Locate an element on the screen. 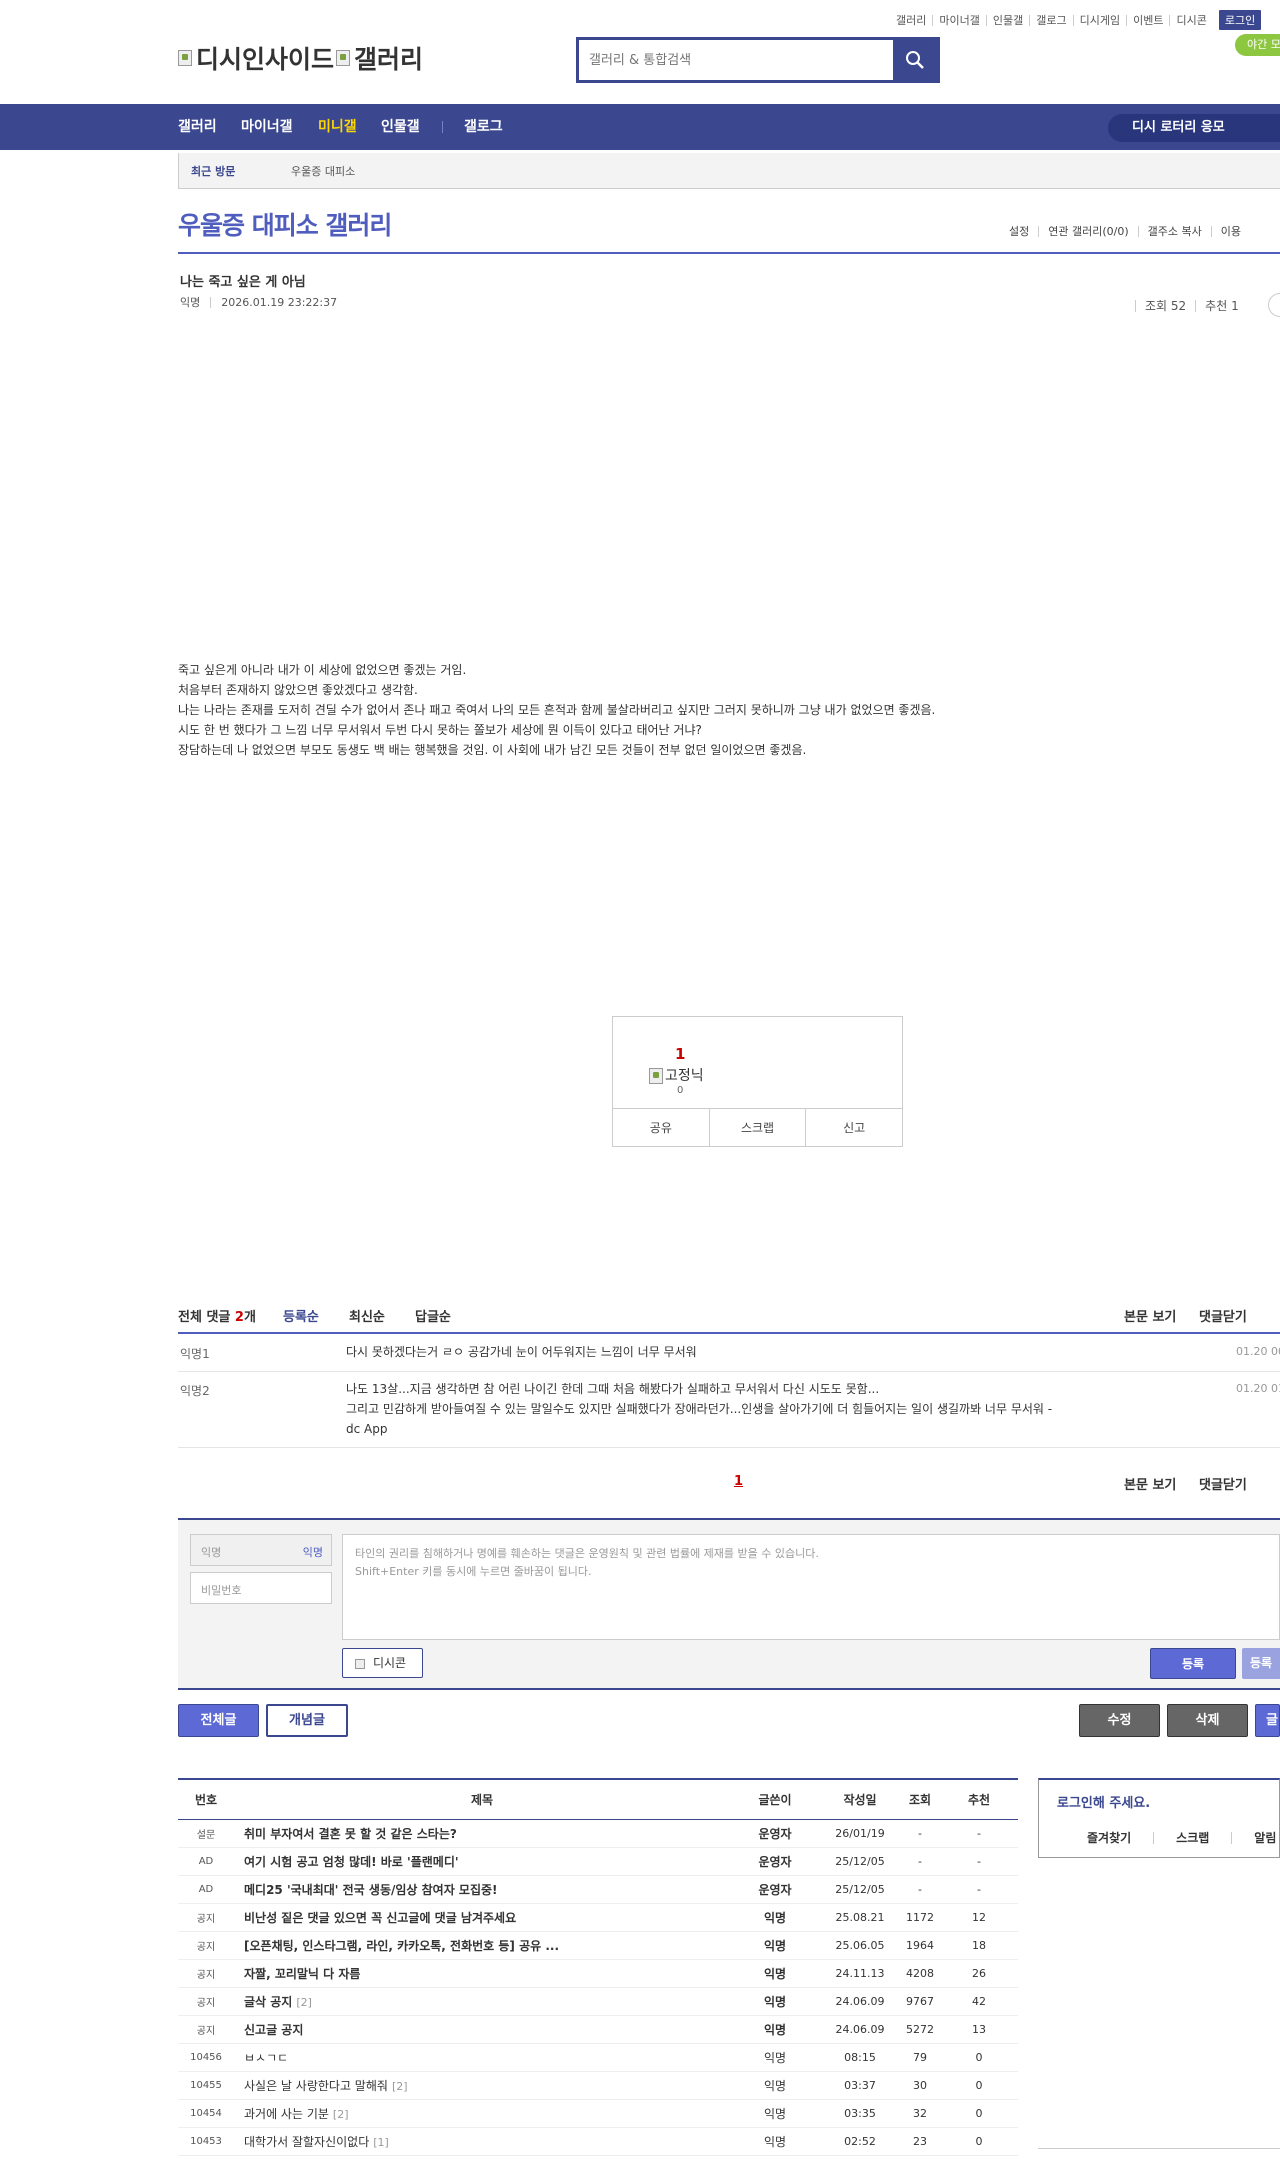  submit-comment-alt-button: 등록 is located at coordinates (1261, 1663).